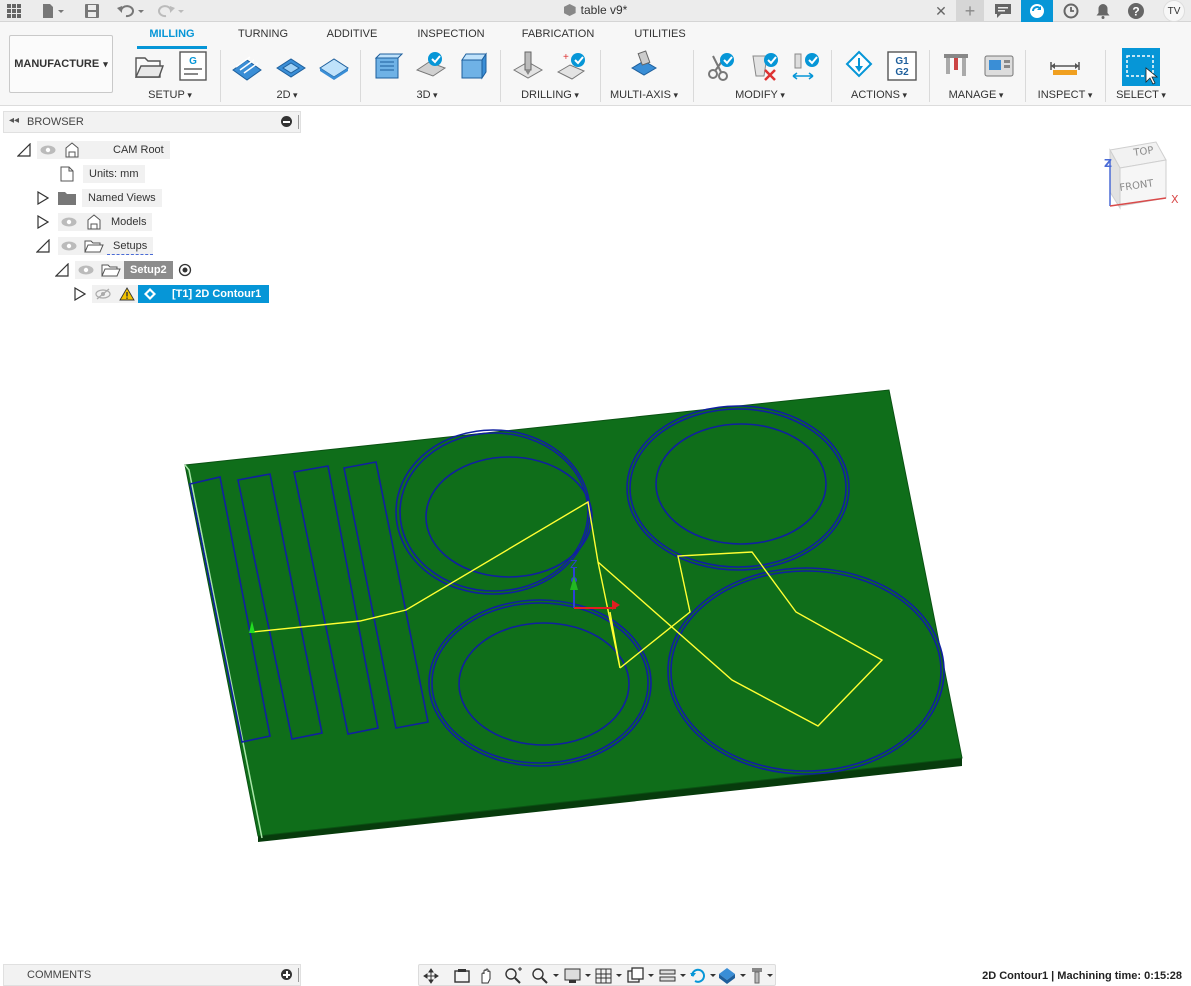  What do you see at coordinates (610, 976) in the screenshot?
I see `grid-snap-icon` at bounding box center [610, 976].